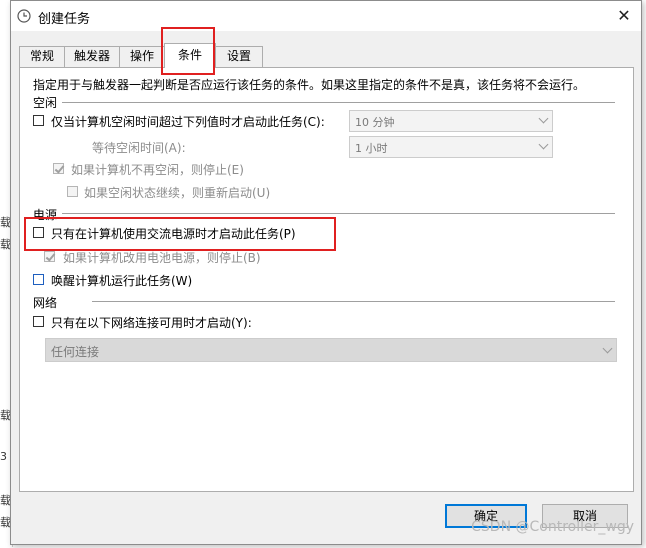 The image size is (646, 548). I want to click on power-group-divider, so click(338, 213).